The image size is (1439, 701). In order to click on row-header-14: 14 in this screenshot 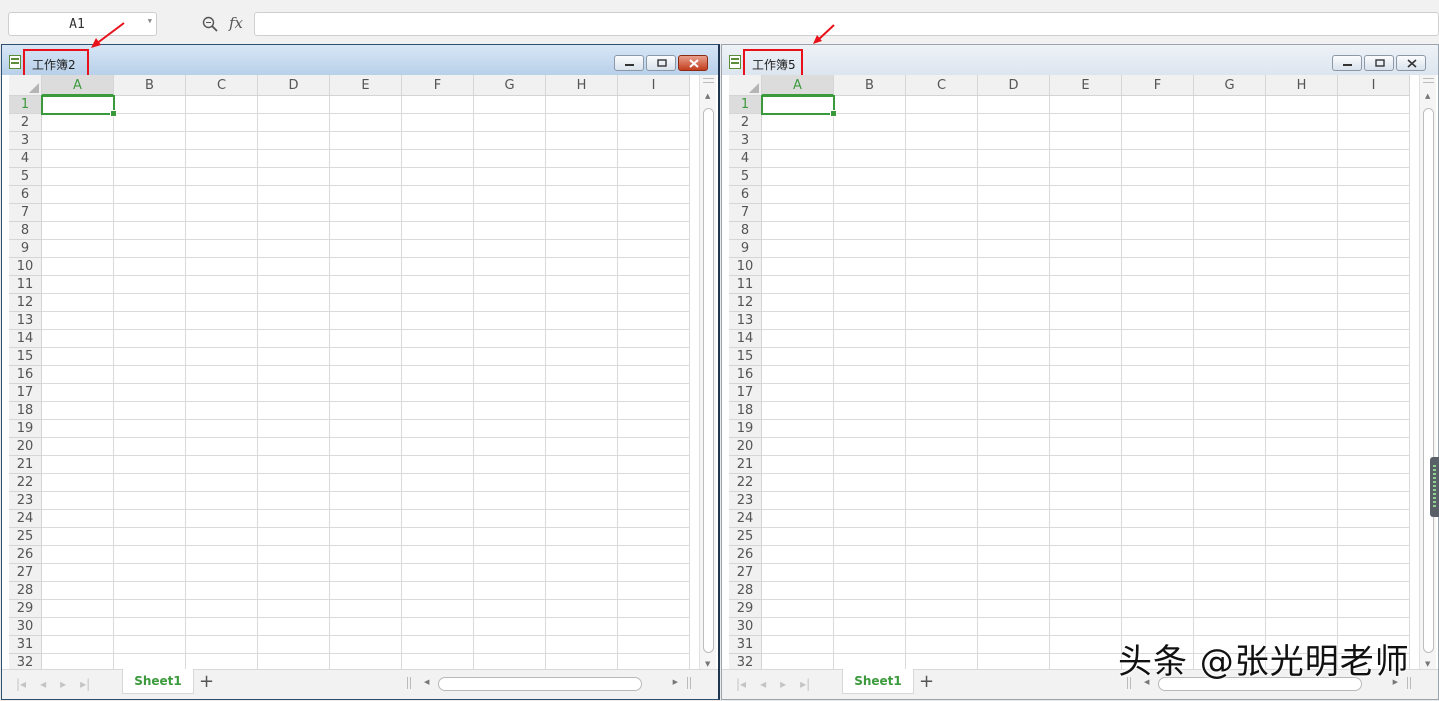, I will do `click(25, 339)`.